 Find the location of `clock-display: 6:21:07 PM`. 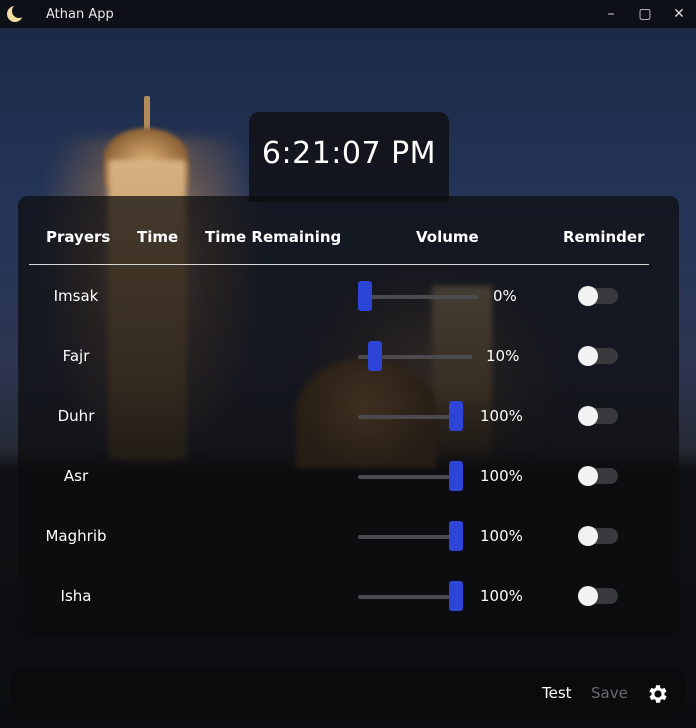

clock-display: 6:21:07 PM is located at coordinates (349, 157).